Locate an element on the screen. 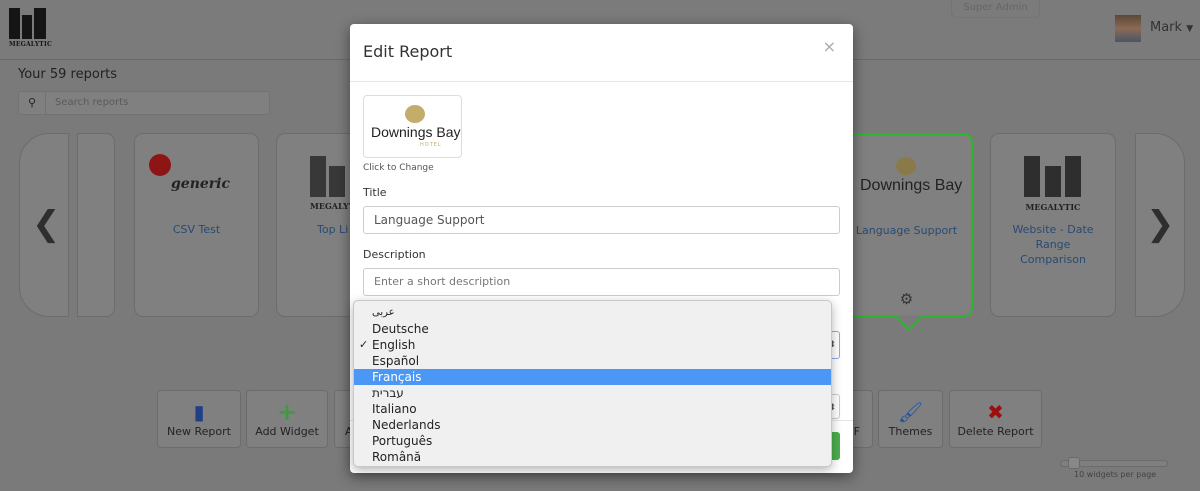 This screenshot has height=491, width=1200. caret-down-icon: ▼ is located at coordinates (1190, 29).